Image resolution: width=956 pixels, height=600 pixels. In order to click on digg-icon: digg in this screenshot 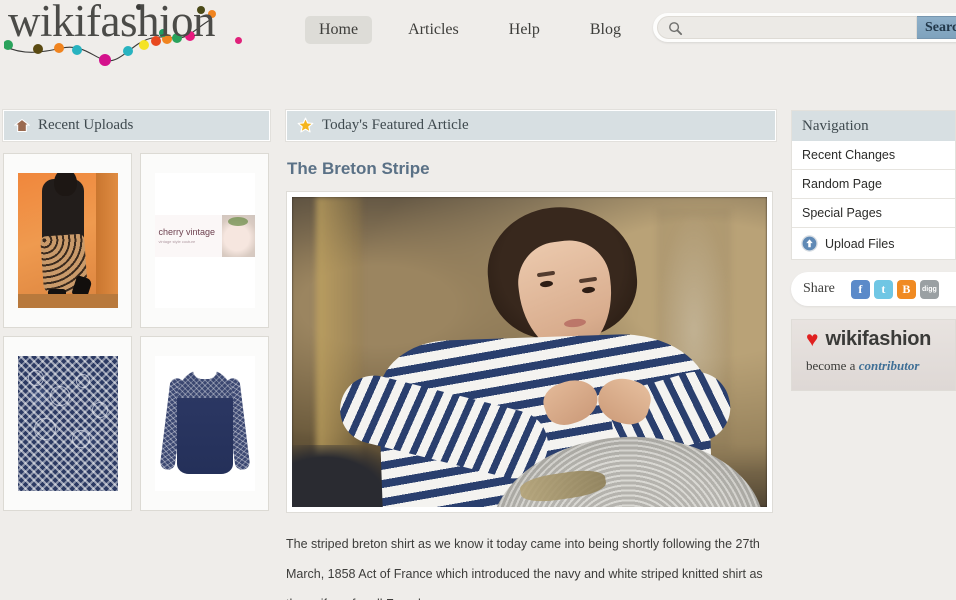, I will do `click(929, 289)`.